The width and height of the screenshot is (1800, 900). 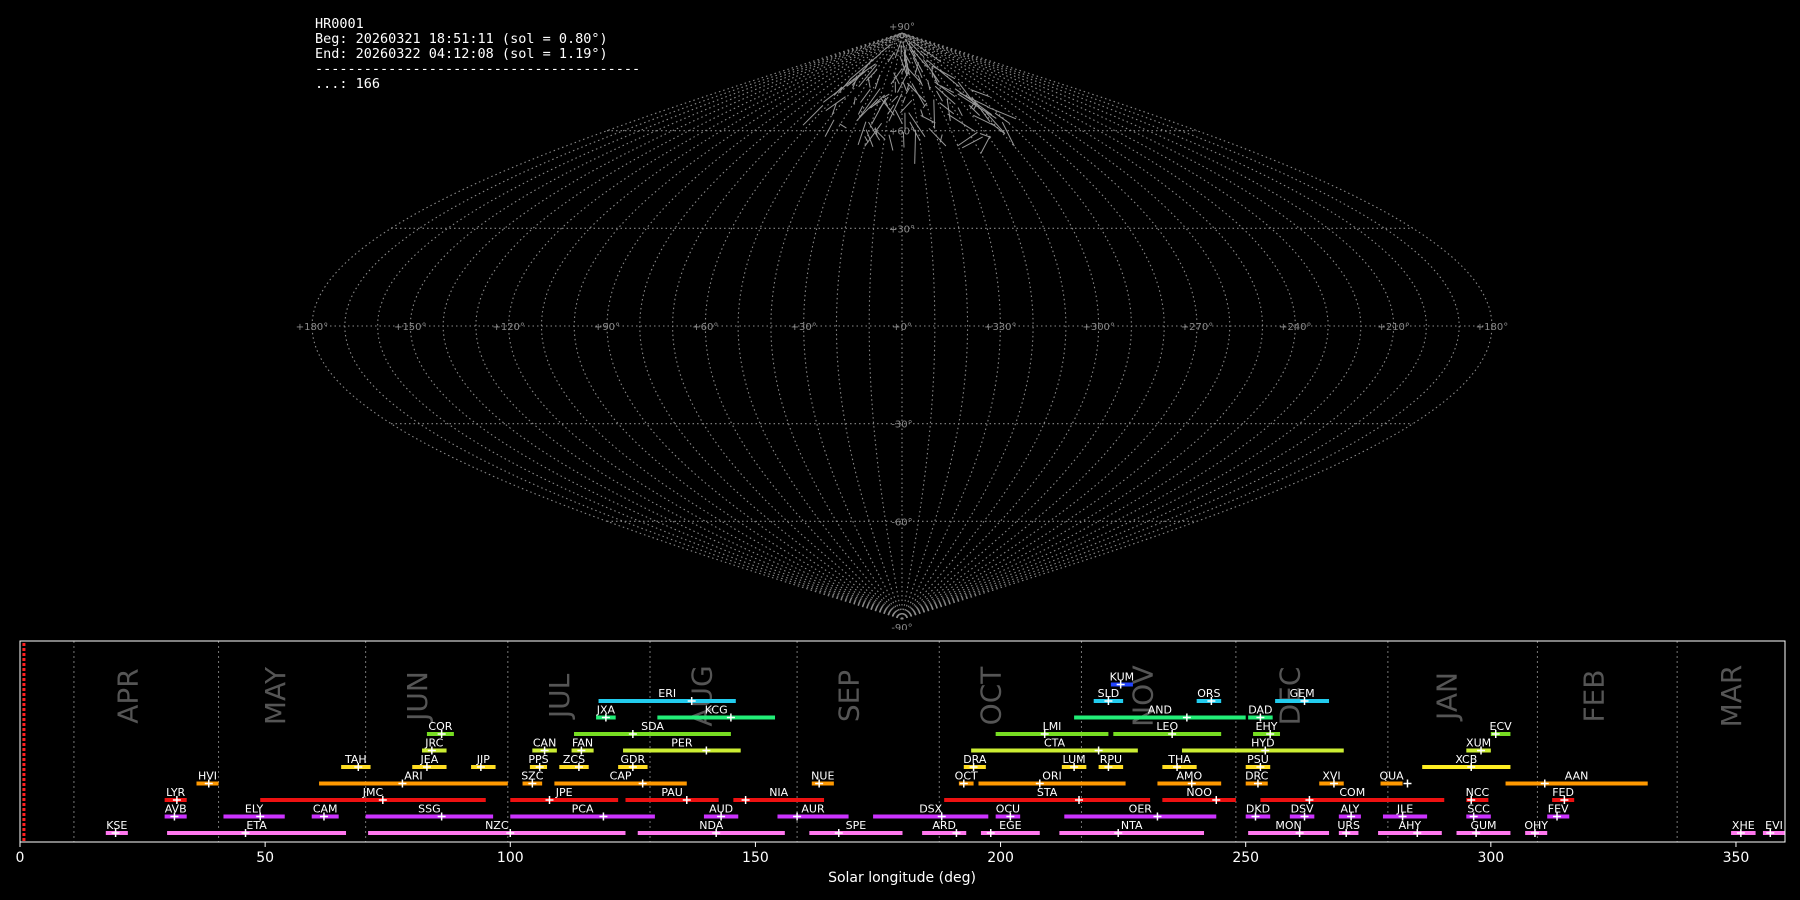 I want to click on shower-label: ORS, so click(x=1208, y=693).